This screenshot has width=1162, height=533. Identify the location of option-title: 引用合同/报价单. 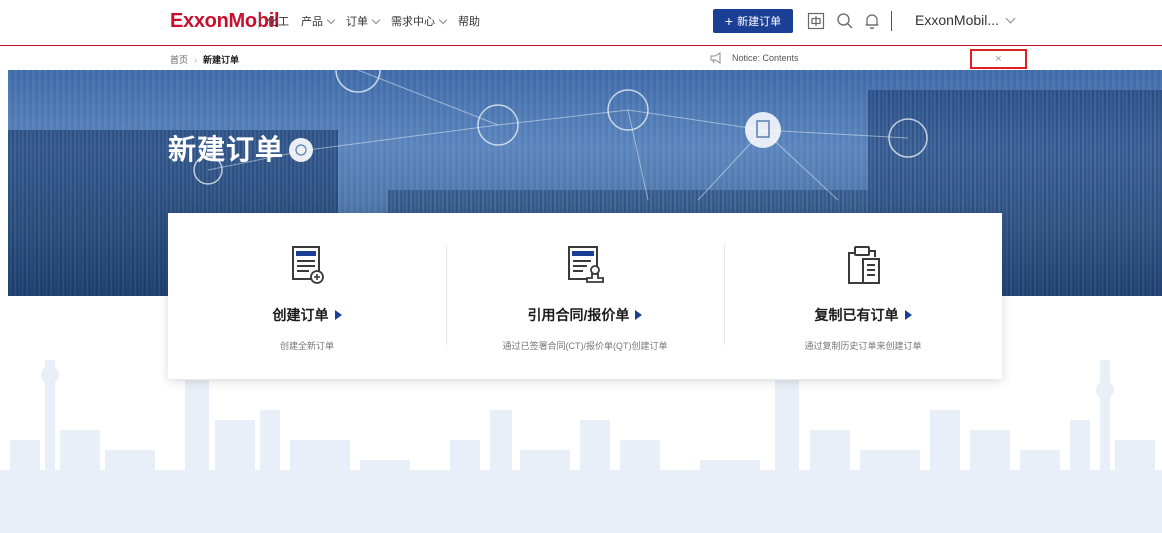
(585, 315).